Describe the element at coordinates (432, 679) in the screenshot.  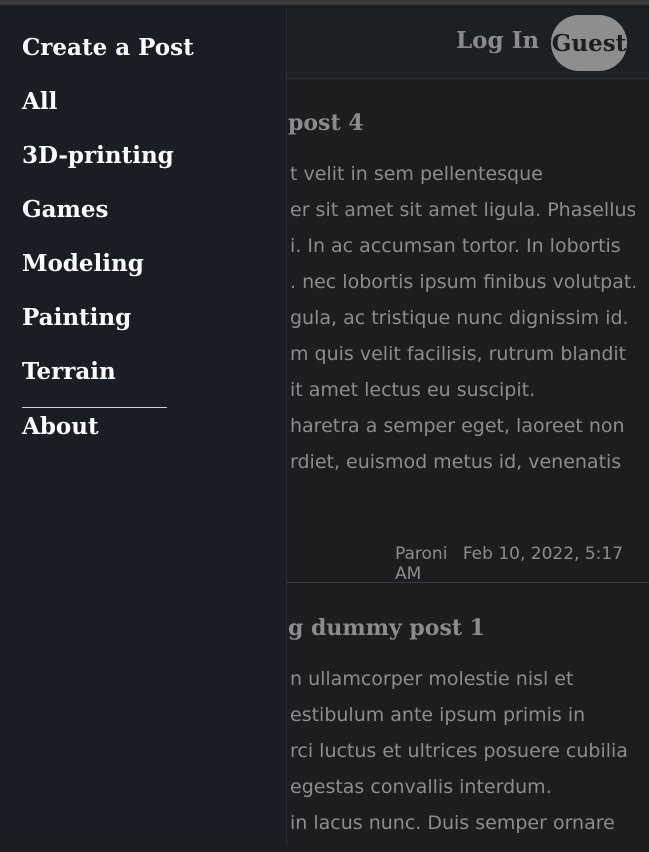
I see `post-line: n ullamcorper molestie nisl et` at that location.